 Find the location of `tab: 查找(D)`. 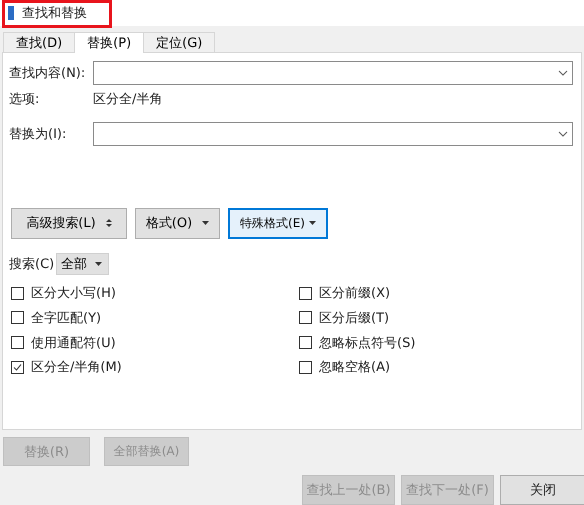

tab: 查找(D) is located at coordinates (39, 42).